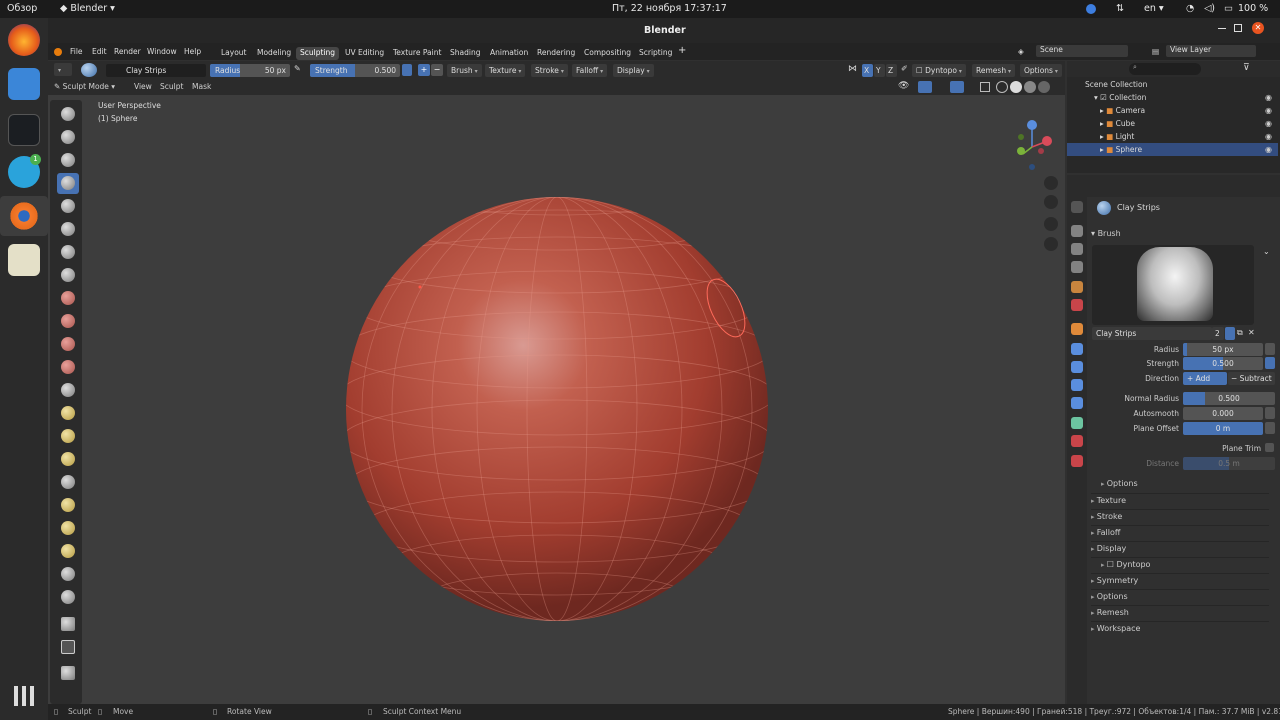 The height and width of the screenshot is (720, 1280). I want to click on constraints-tab-icon, so click(1077, 403).